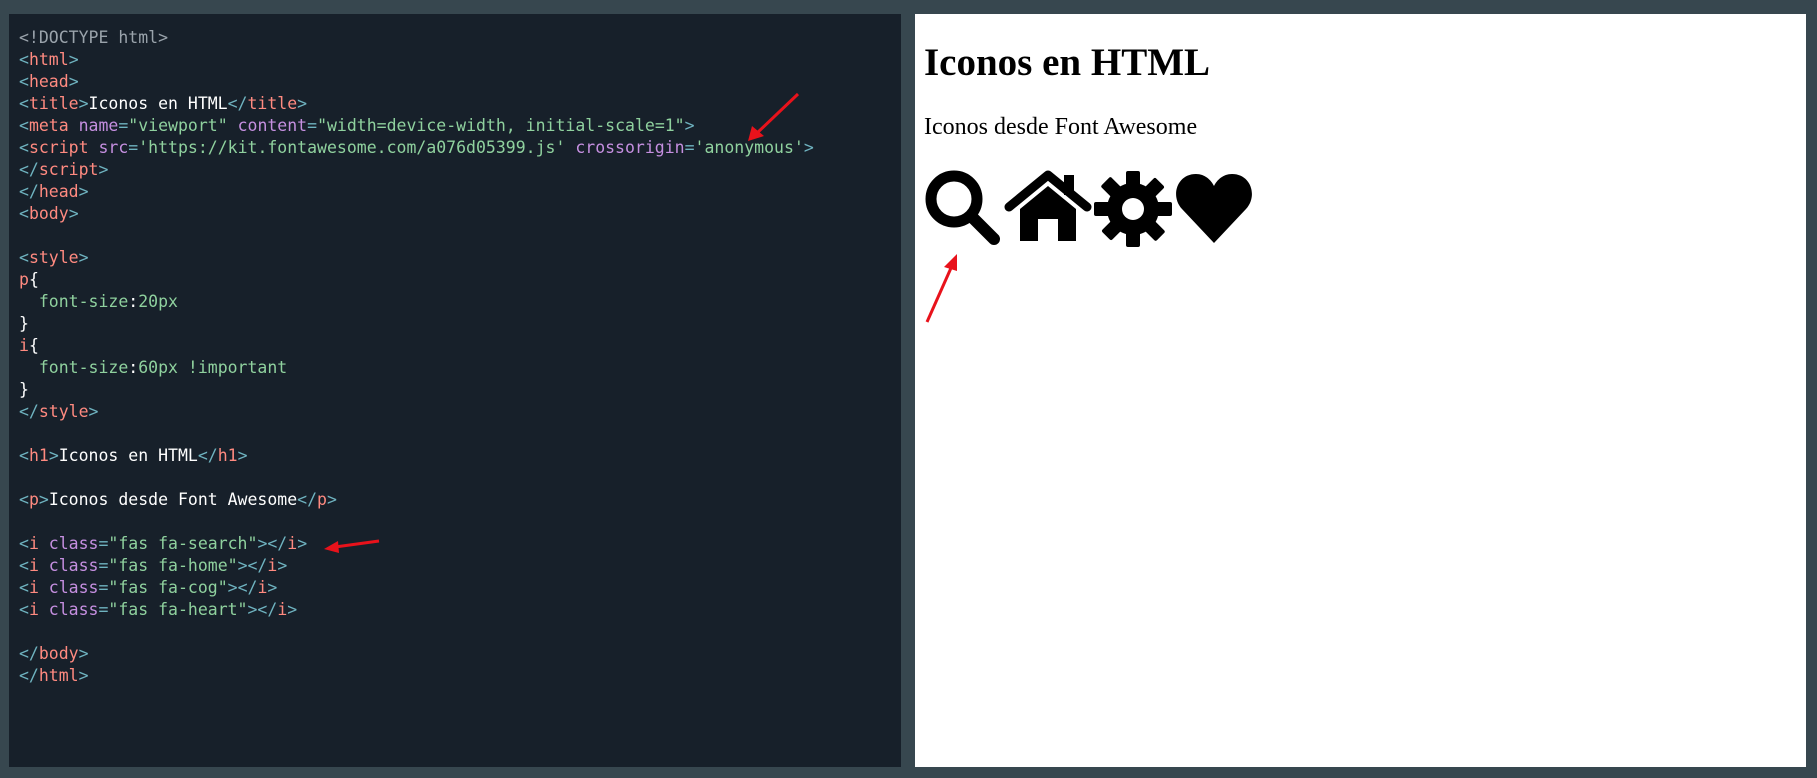  Describe the element at coordinates (501, 125) in the screenshot. I see `code-token: "width=device-width, initial-scale=1"` at that location.